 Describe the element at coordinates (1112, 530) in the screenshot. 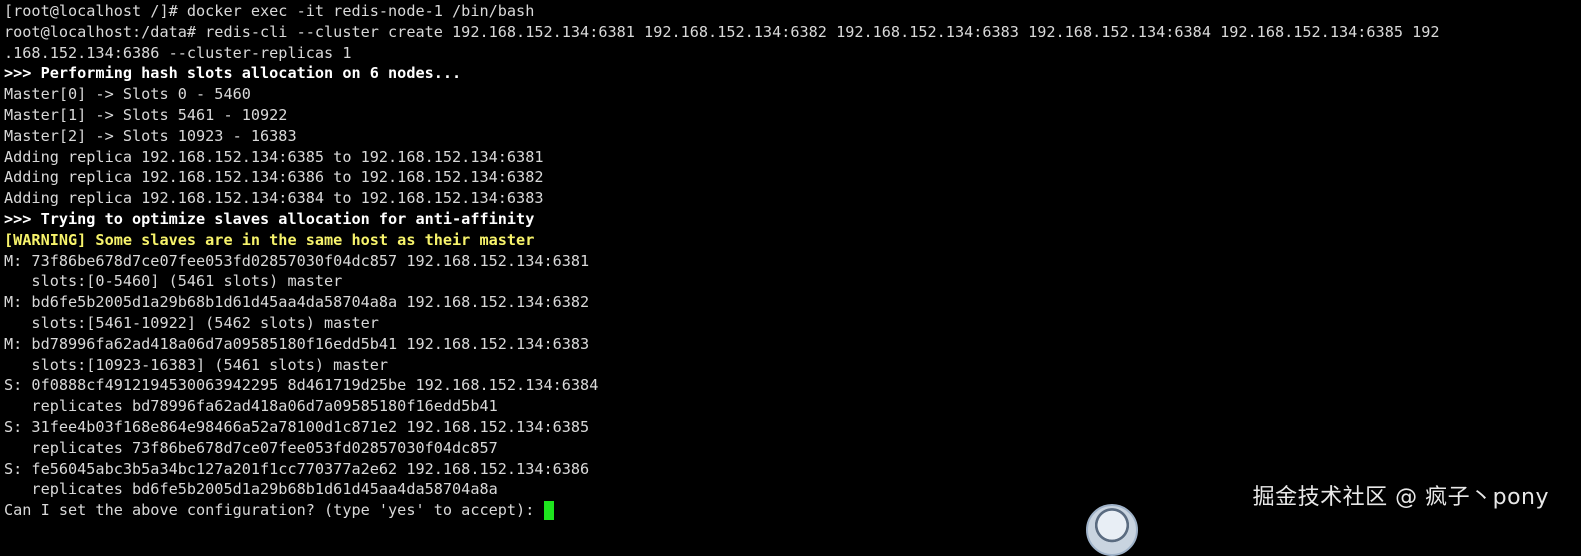

I see `avatar` at that location.